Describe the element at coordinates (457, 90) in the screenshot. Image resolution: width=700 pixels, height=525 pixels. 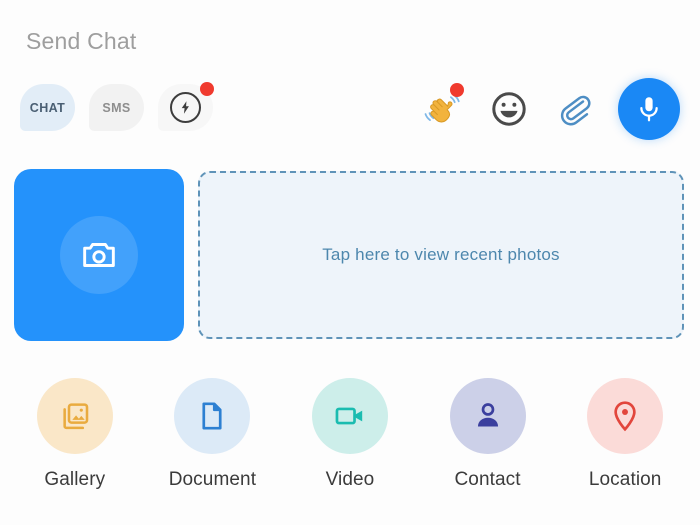
I see `wave-notification-badge` at that location.